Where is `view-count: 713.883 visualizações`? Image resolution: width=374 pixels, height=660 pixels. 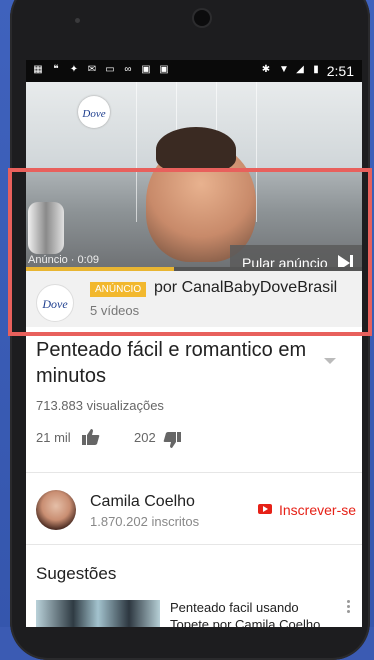 view-count: 713.883 visualizações is located at coordinates (100, 405).